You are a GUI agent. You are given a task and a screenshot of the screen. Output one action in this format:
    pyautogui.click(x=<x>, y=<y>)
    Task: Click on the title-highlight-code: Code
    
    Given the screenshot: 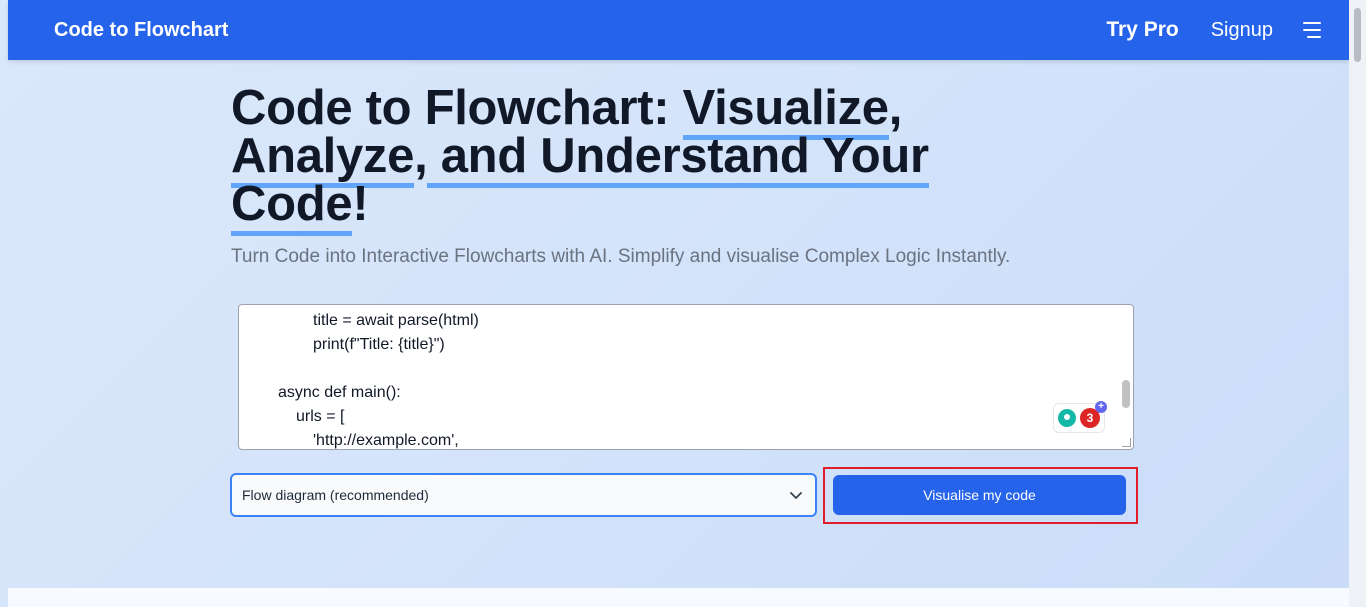 What is the action you would take?
    pyautogui.click(x=292, y=206)
    